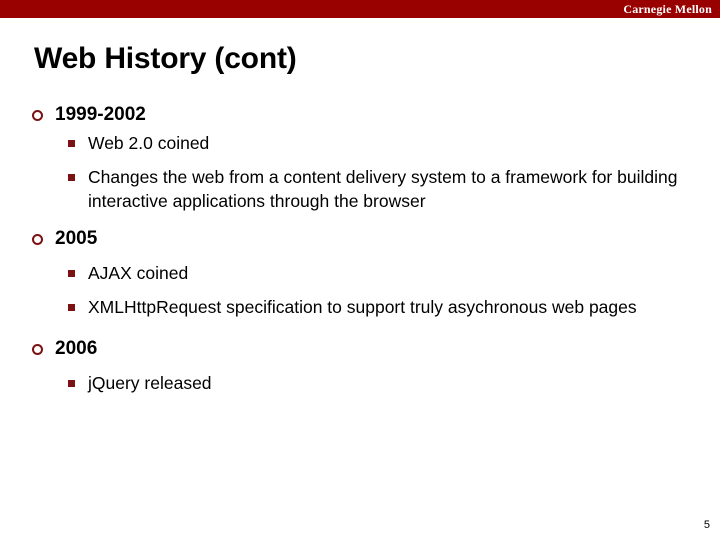 Image resolution: width=720 pixels, height=540 pixels. I want to click on bullet-level1: 2005, so click(360, 239).